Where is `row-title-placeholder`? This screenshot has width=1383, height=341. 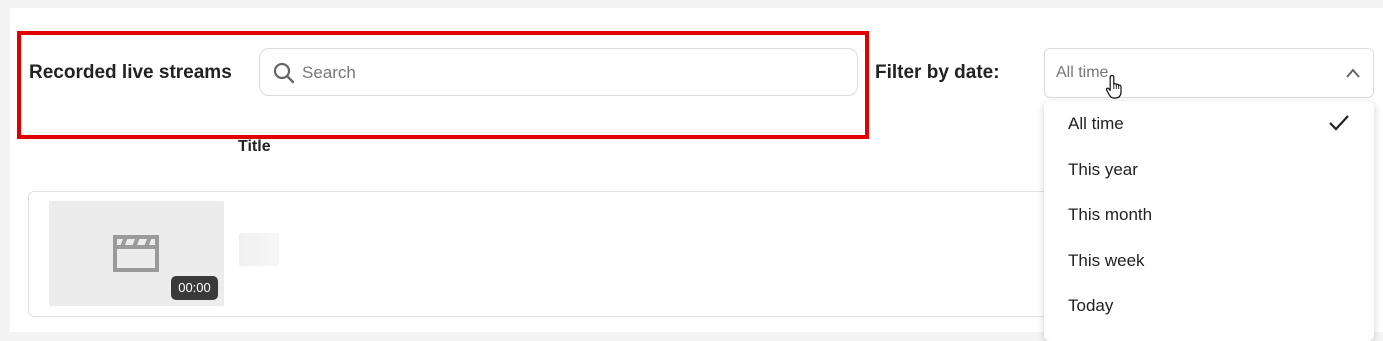 row-title-placeholder is located at coordinates (259, 249).